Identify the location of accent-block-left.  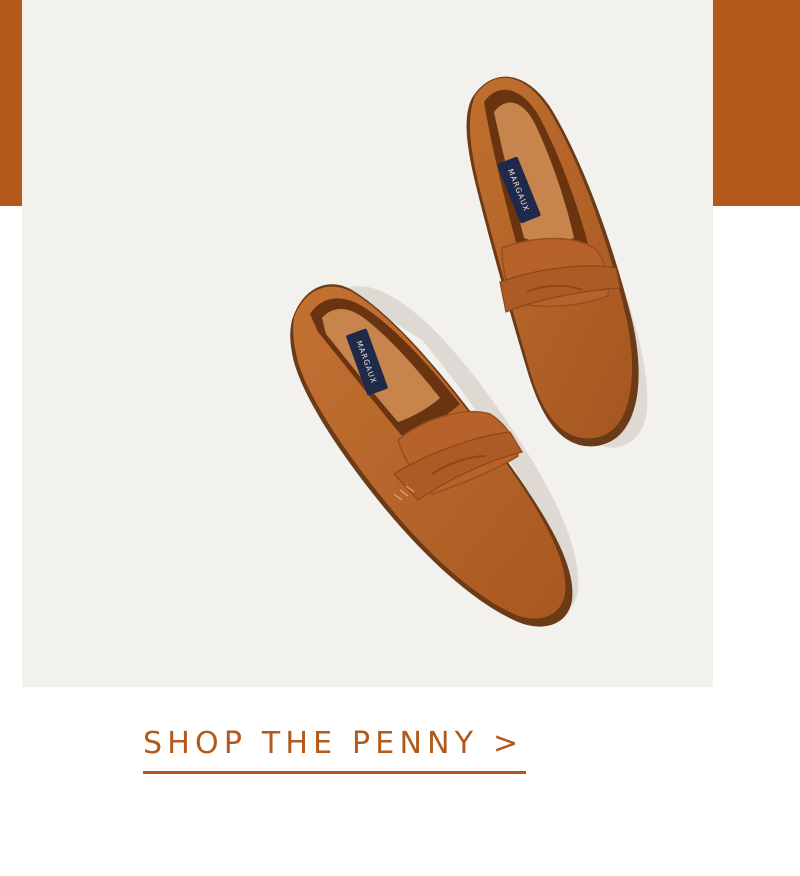
(11, 103).